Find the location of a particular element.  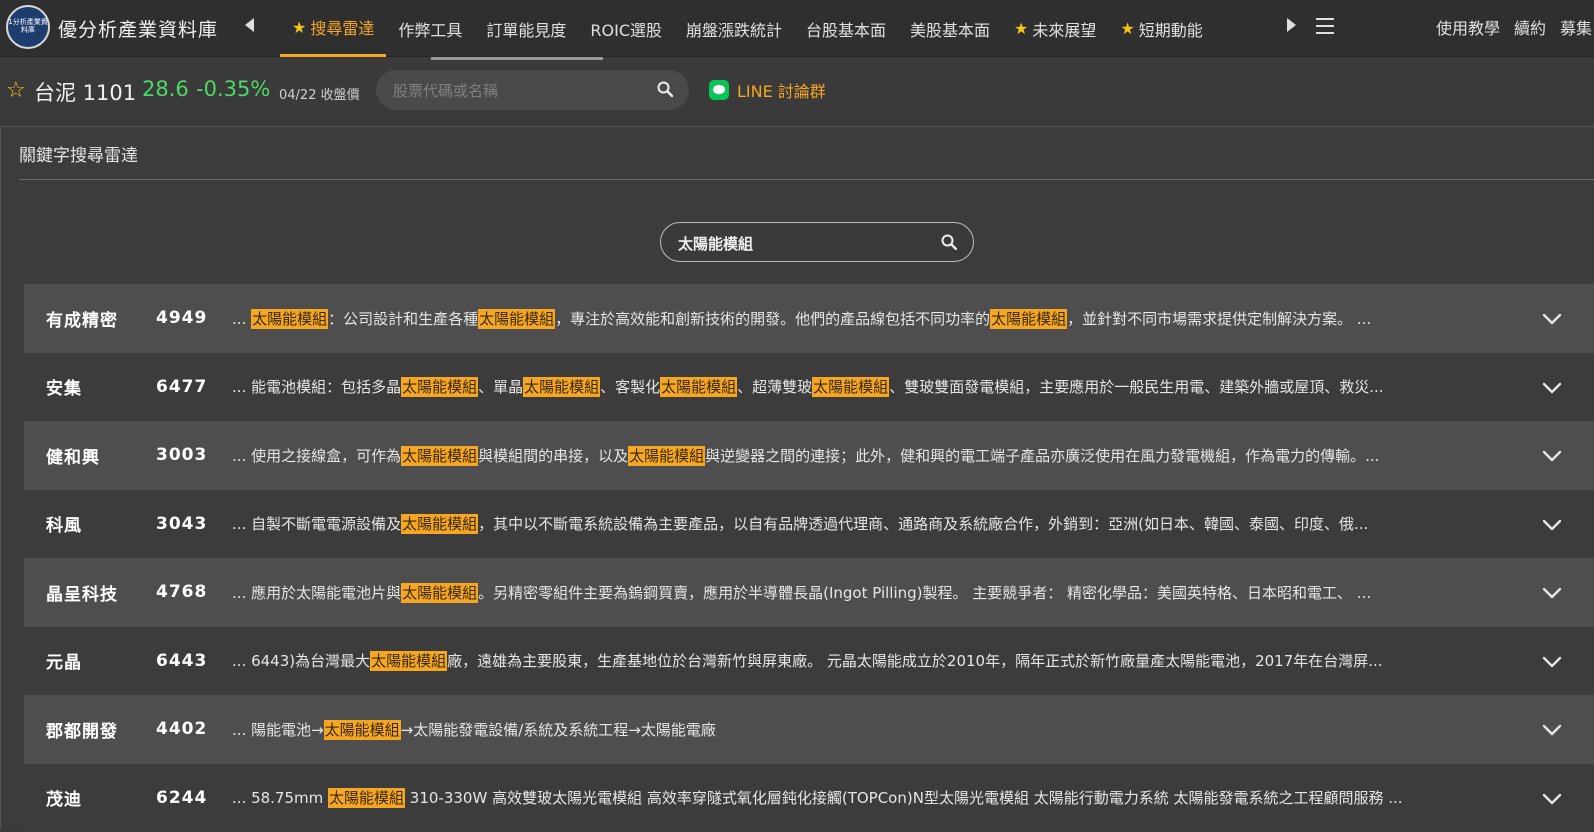

keyword-value: 太陽能模組 is located at coordinates (715, 243).